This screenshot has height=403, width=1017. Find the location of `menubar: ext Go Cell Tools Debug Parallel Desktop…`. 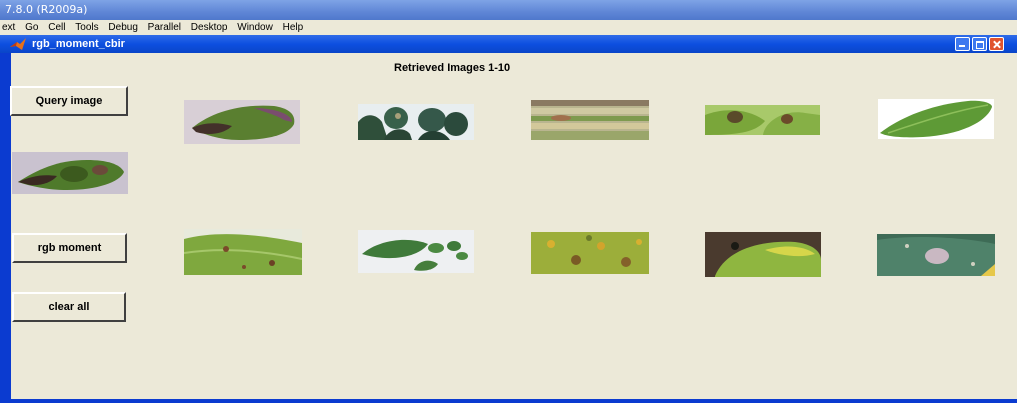

menubar: ext Go Cell Tools Debug Parallel Desktop… is located at coordinates (508, 27).